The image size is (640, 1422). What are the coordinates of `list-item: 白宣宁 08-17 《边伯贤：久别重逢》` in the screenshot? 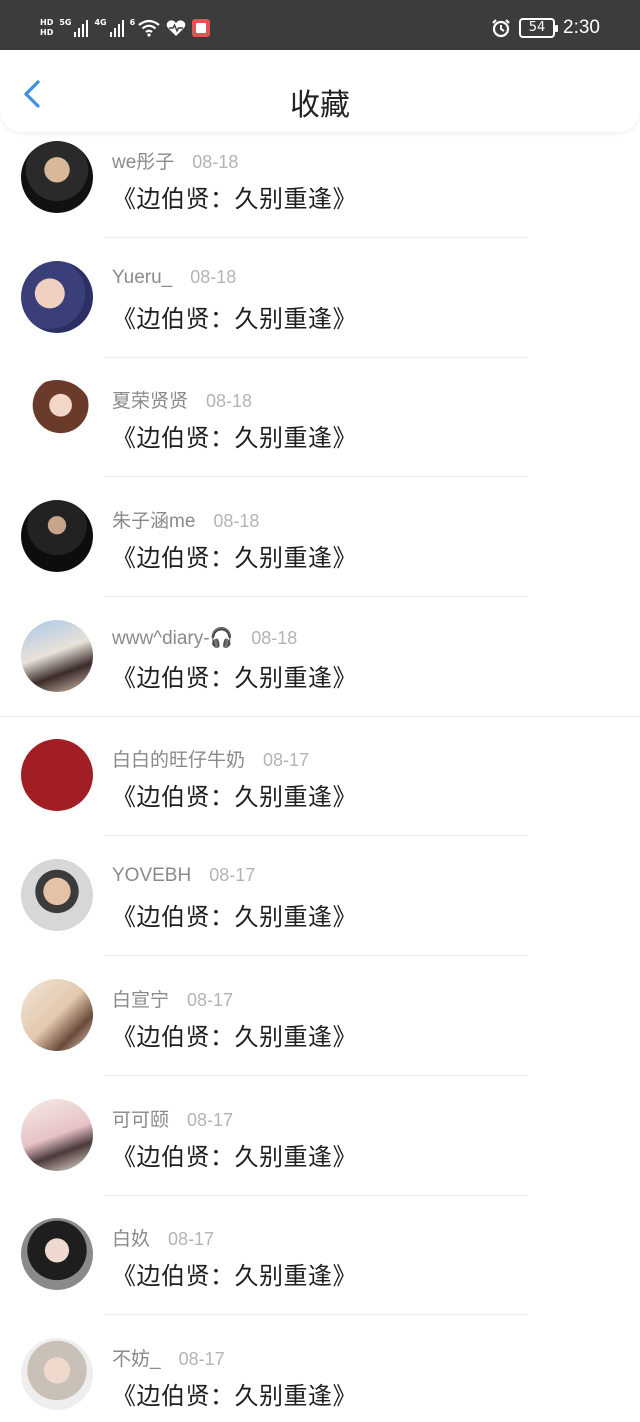 It's located at (320, 1031).